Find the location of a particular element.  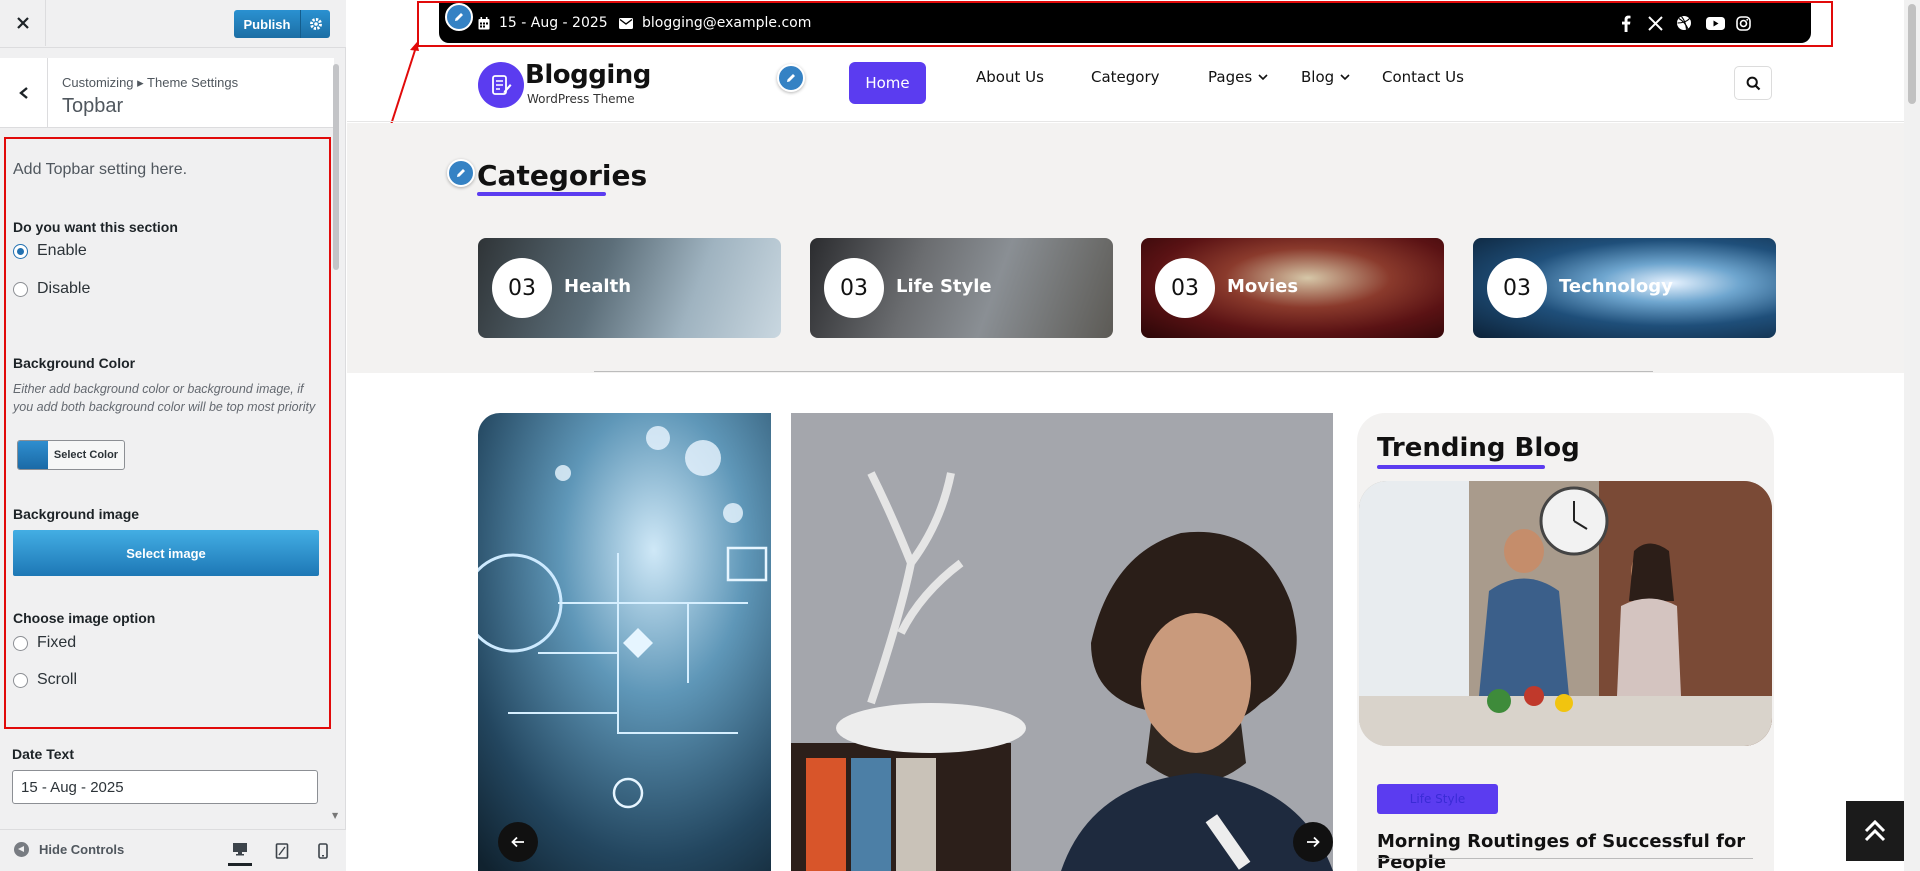

nav-contact-us-label: Contact Us is located at coordinates (1423, 77).